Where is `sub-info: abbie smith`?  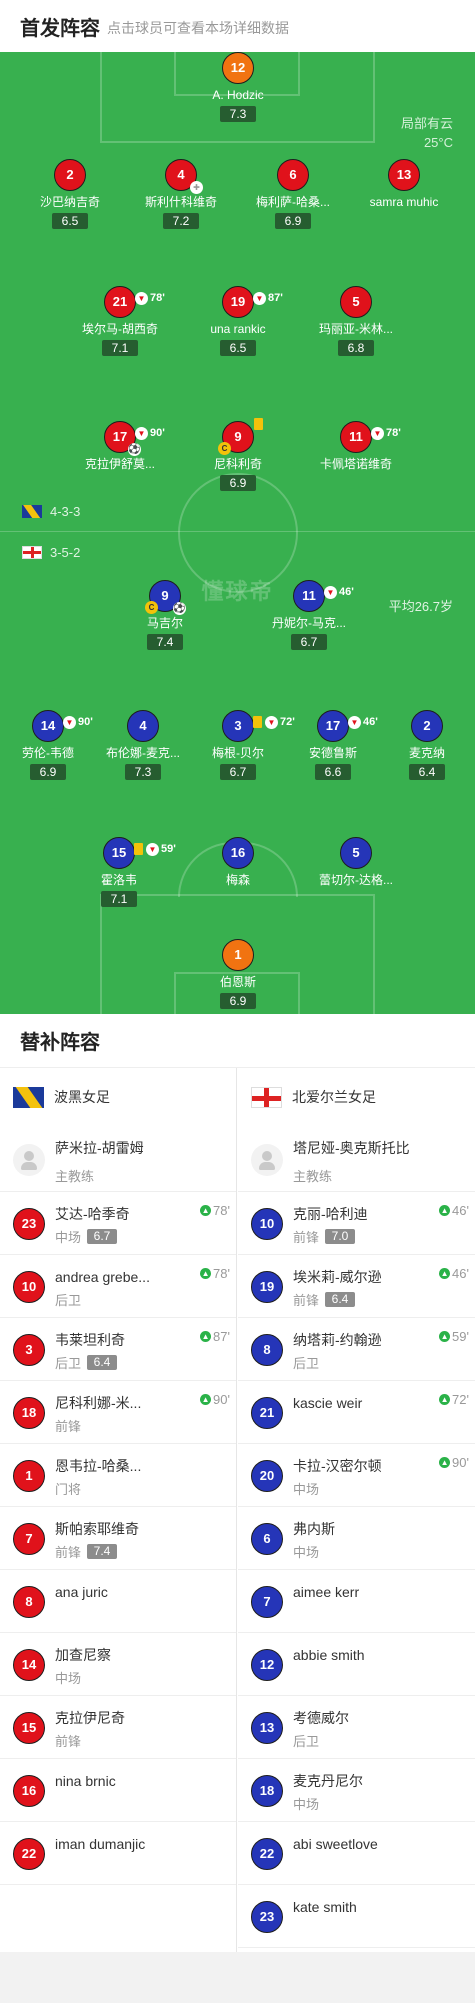 sub-info: abbie smith is located at coordinates (363, 1671).